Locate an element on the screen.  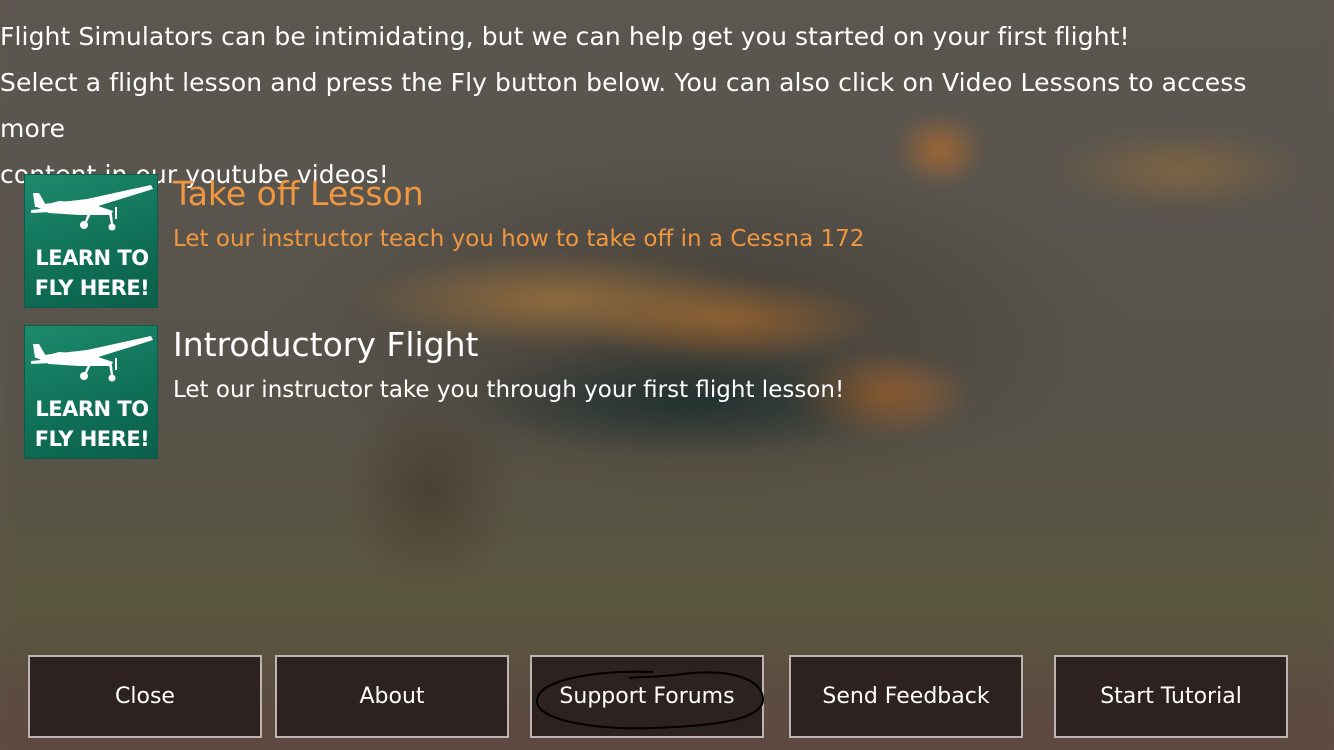
start-tutorial-button: Start Tutorial is located at coordinates (1171, 696).